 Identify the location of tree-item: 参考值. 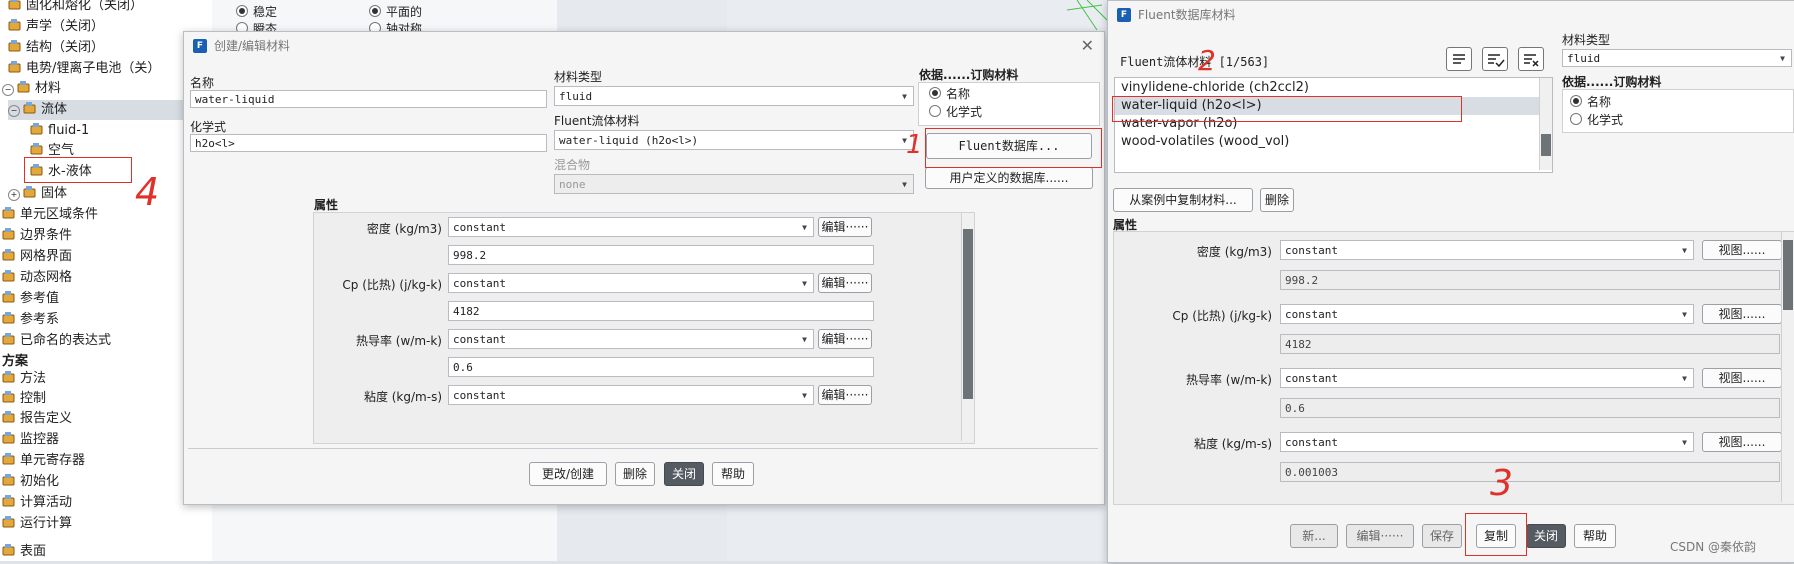
(30, 299).